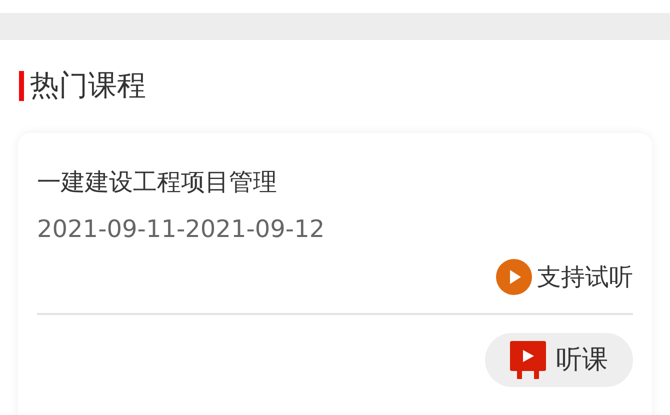 This screenshot has height=415, width=670. What do you see at coordinates (157, 182) in the screenshot?
I see `course-title: 一建建设工程项目管理` at bounding box center [157, 182].